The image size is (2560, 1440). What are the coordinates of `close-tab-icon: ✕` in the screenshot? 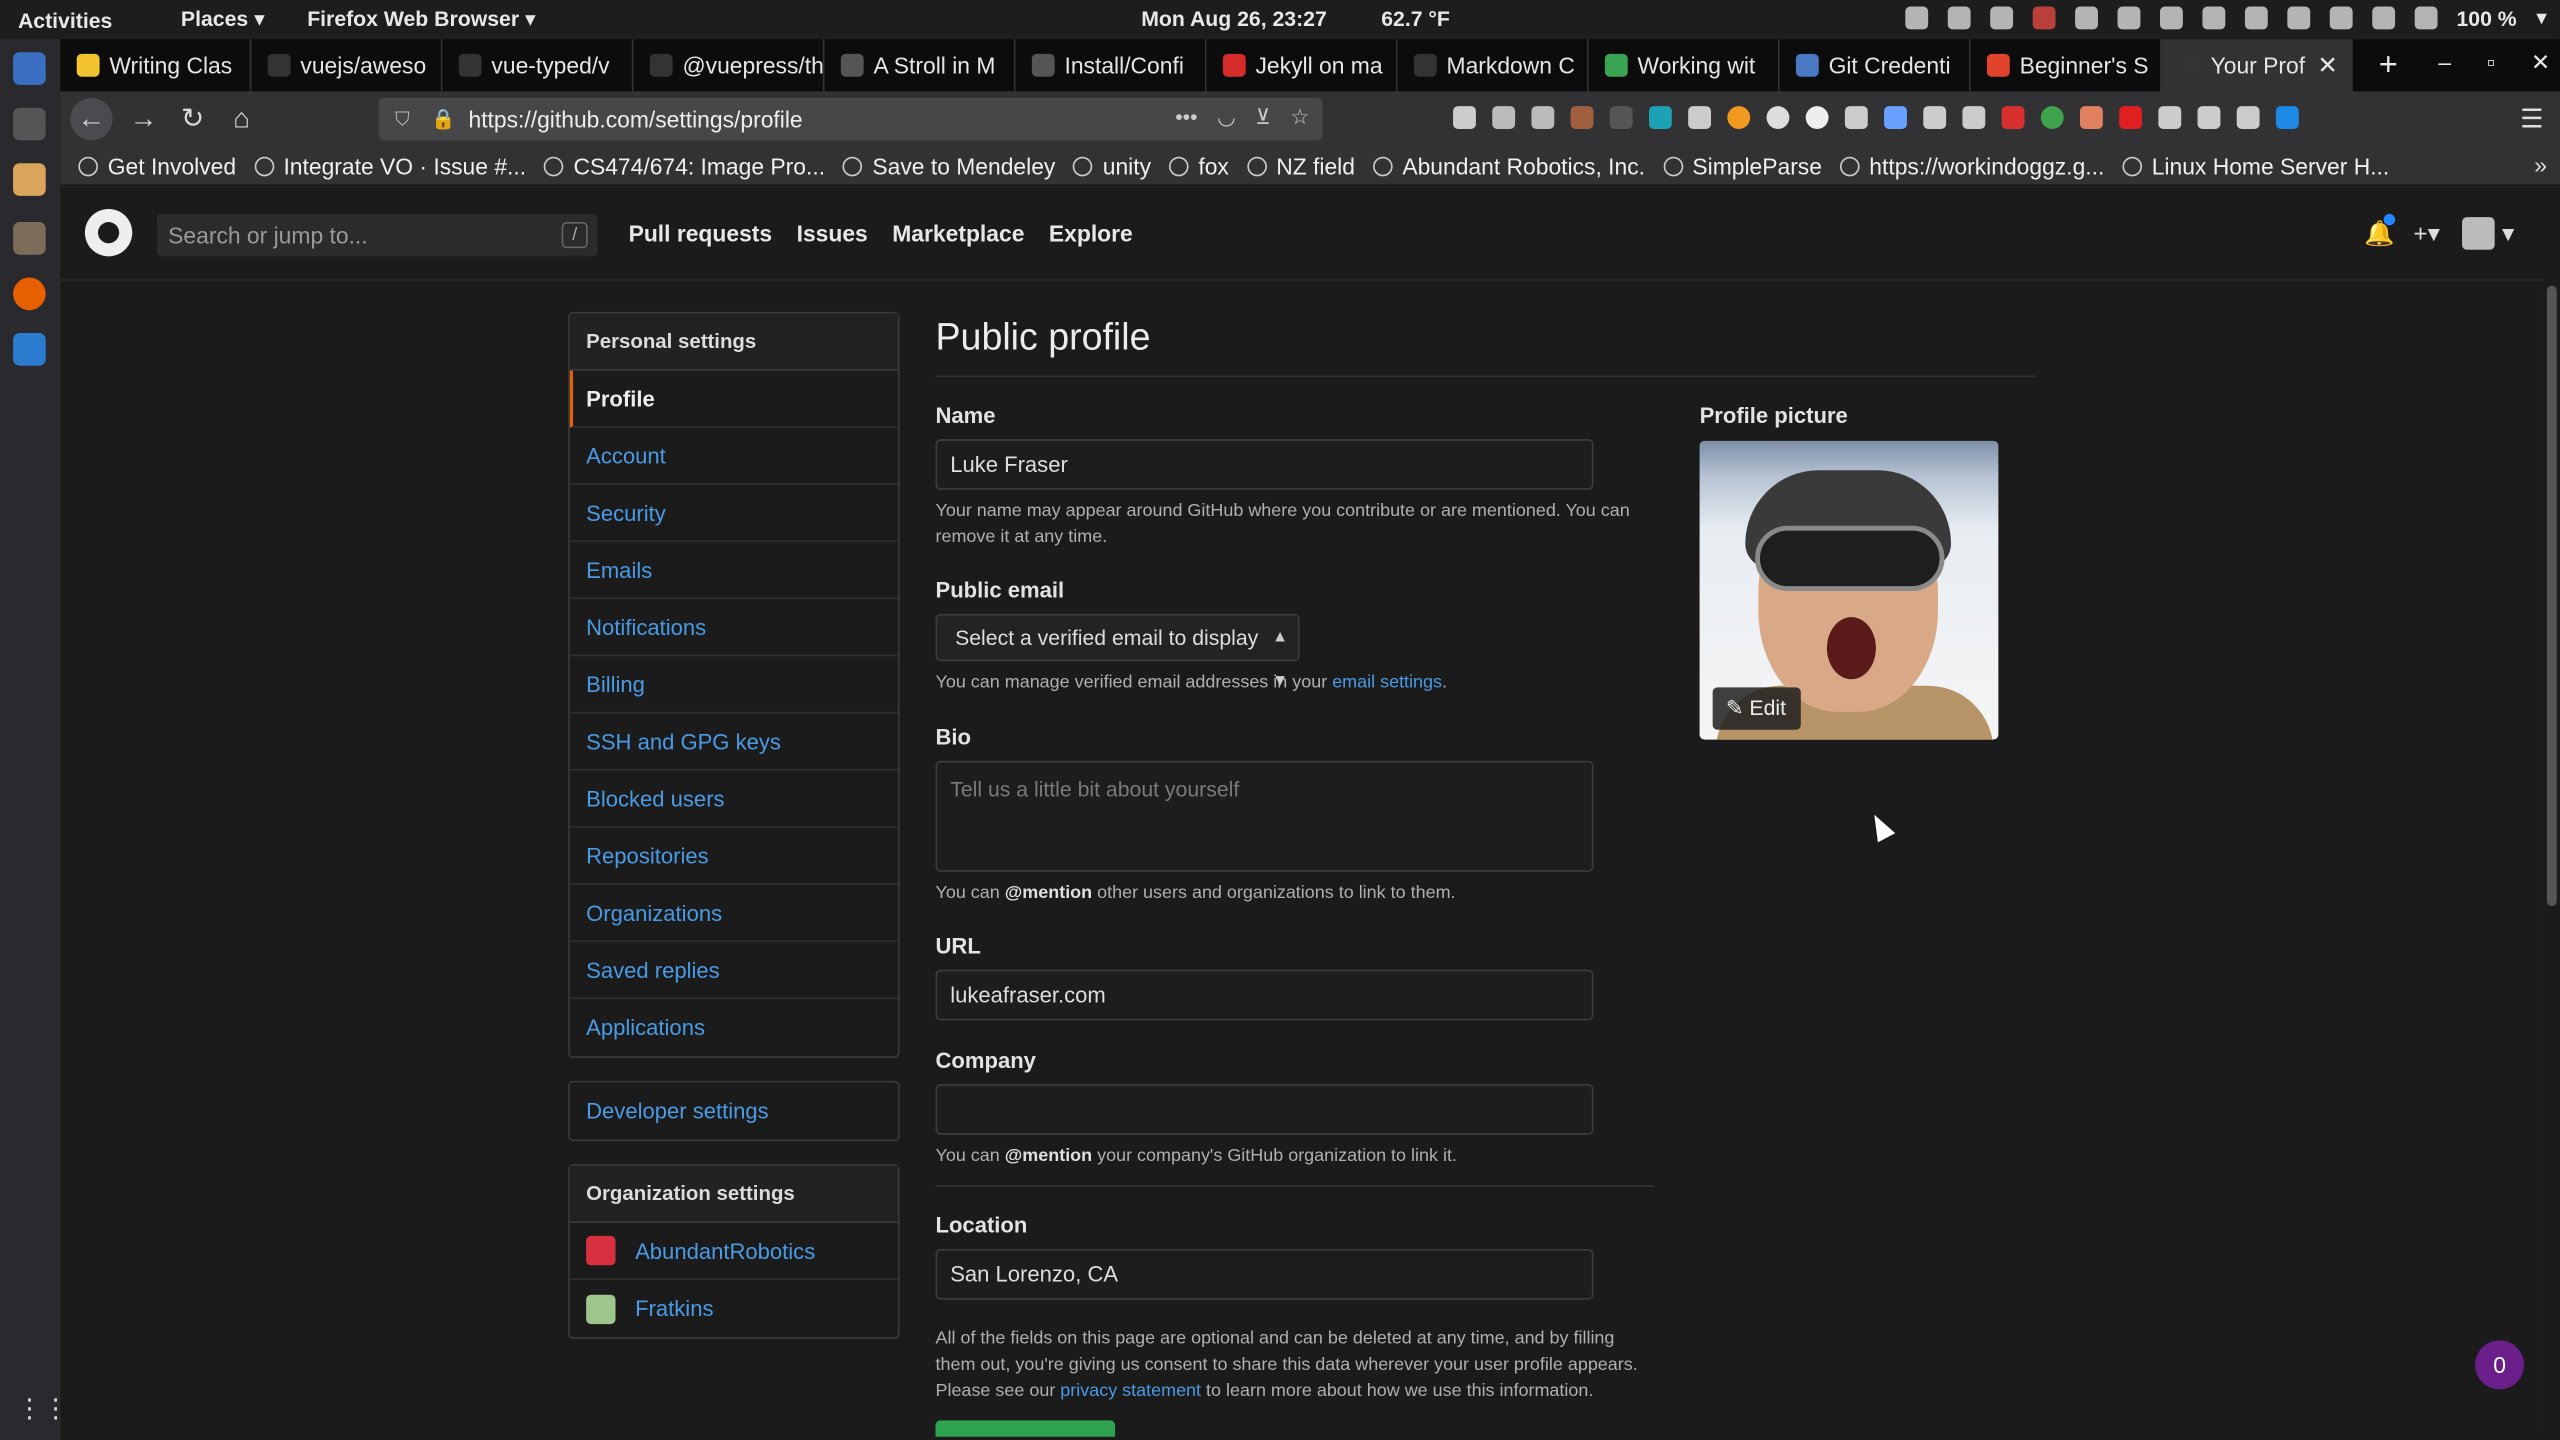 It's located at (2327, 65).